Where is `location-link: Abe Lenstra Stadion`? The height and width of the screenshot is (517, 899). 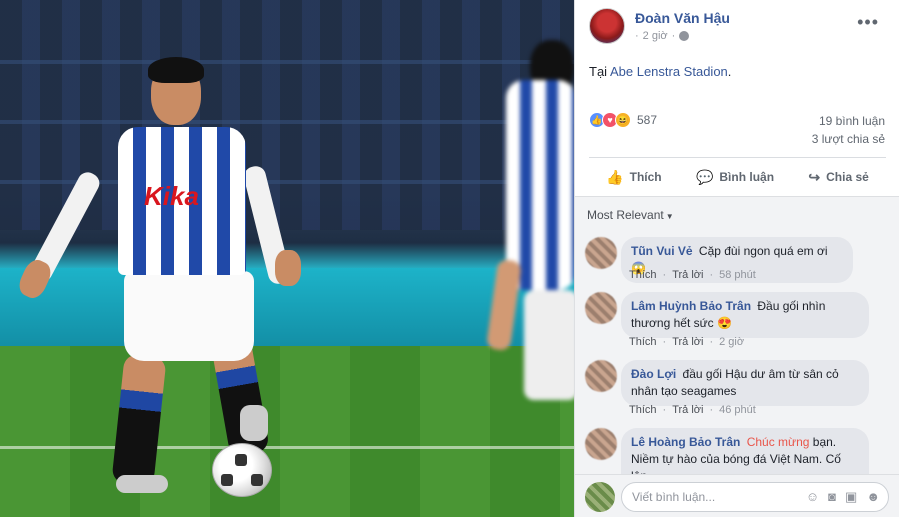
location-link: Abe Lenstra Stadion is located at coordinates (669, 71).